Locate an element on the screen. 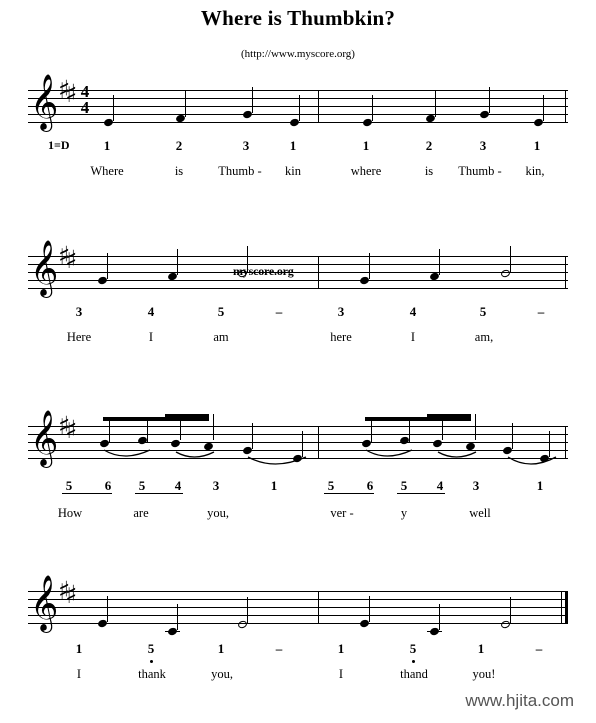 Image resolution: width=596 pixels, height=723 pixels. jianpu-number: 6 is located at coordinates (108, 486).